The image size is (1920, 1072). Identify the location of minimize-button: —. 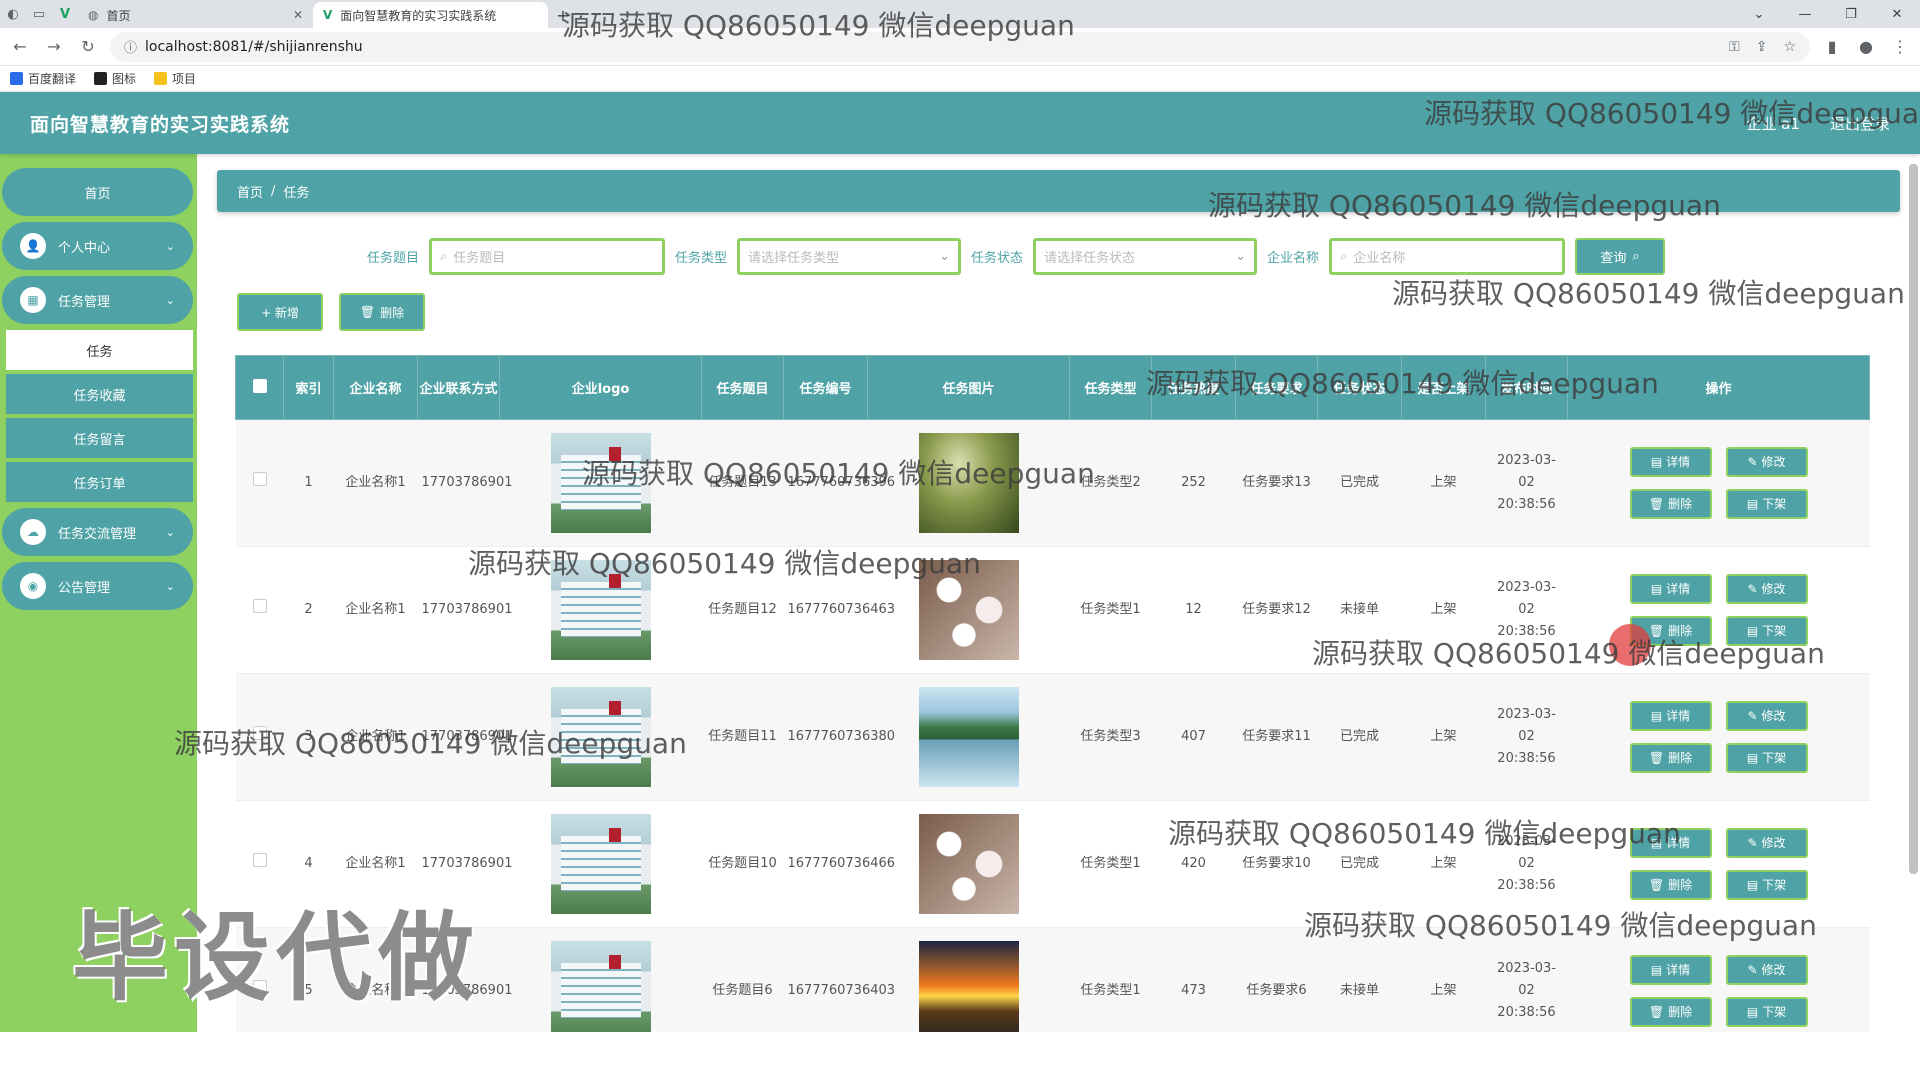
(1805, 14).